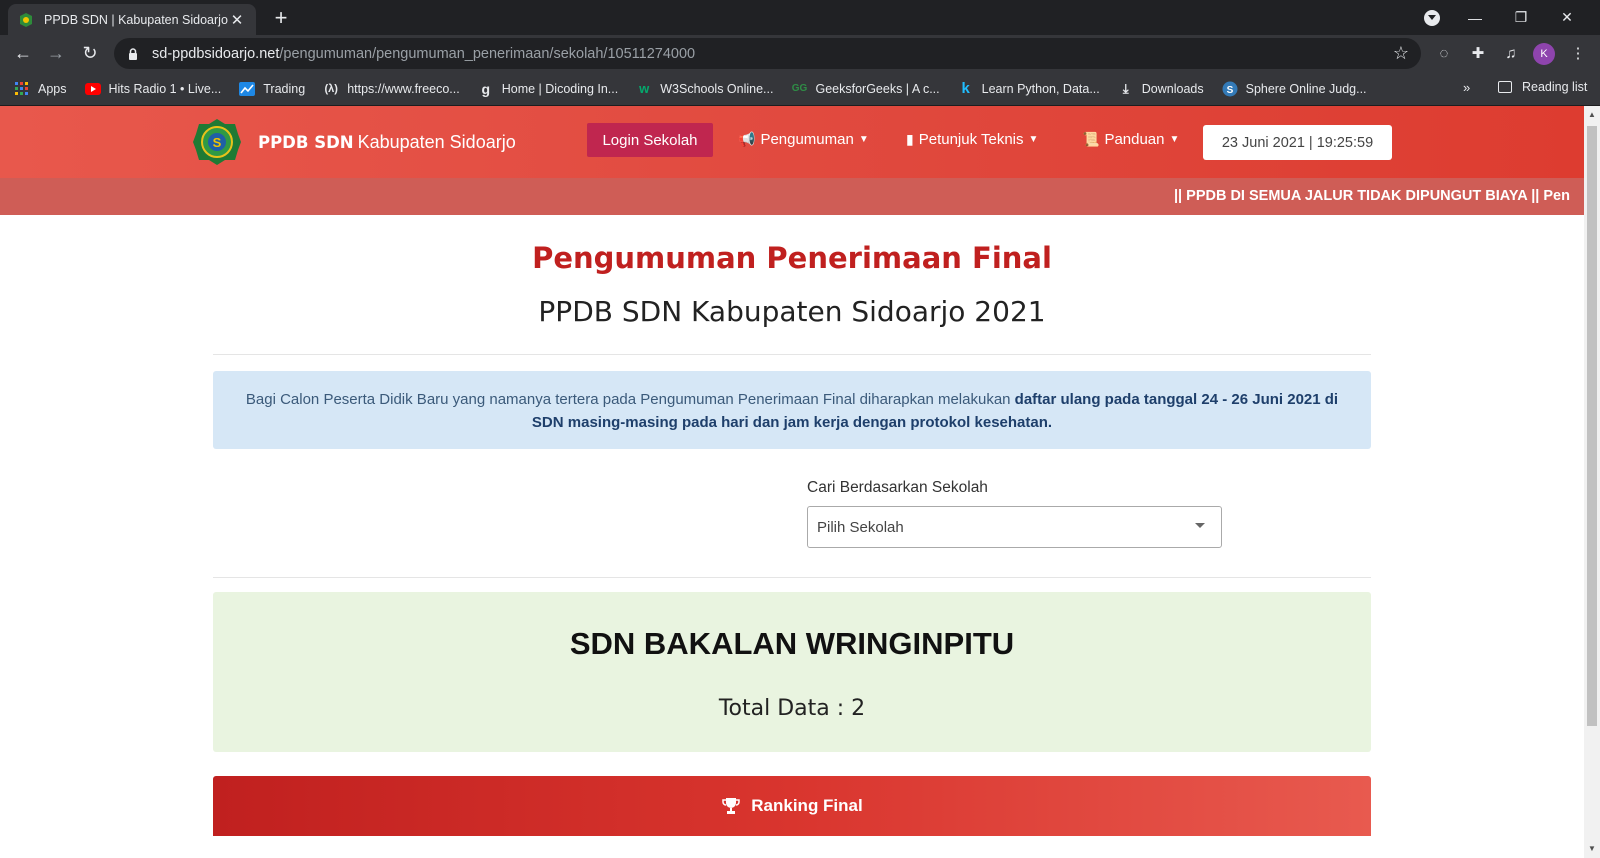  I want to click on close-tab-icon: ✕, so click(237, 20).